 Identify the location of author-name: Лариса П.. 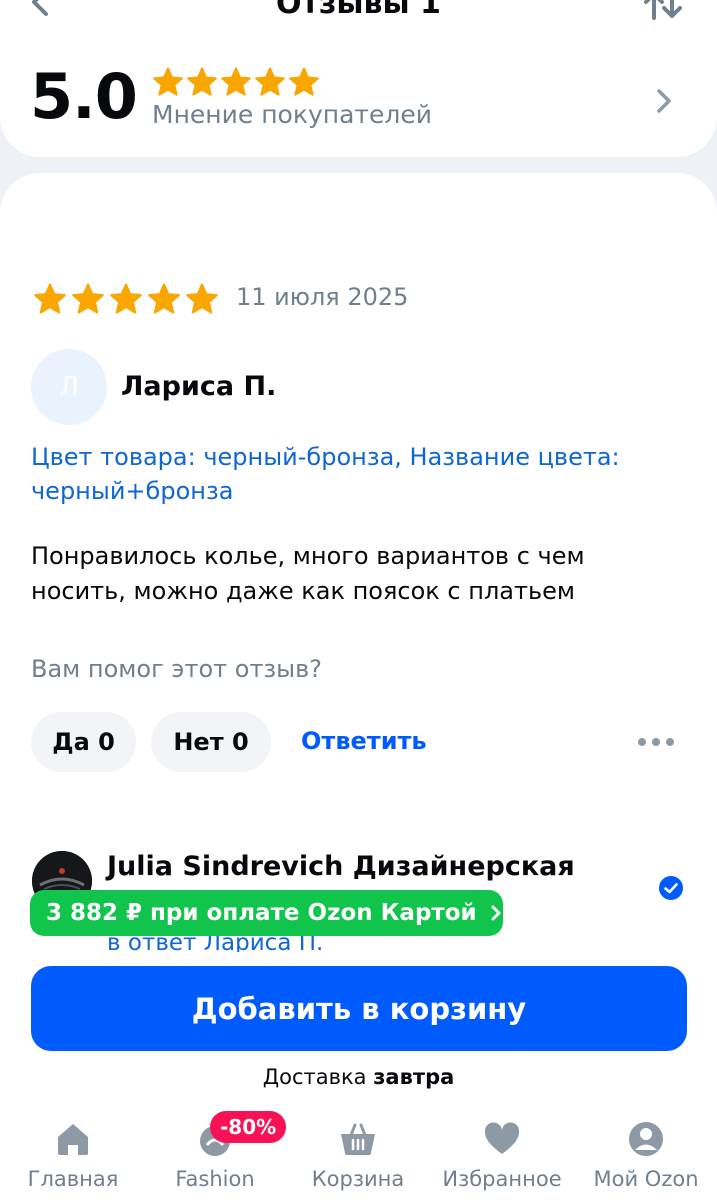
(199, 386).